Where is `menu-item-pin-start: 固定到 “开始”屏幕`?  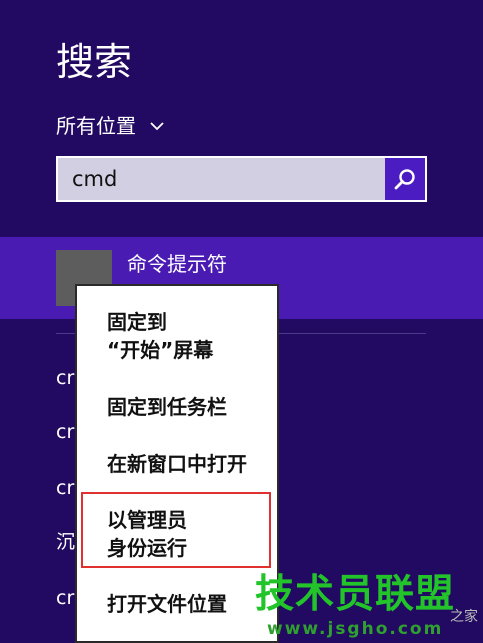
menu-item-pin-start: 固定到 “开始”屏幕 is located at coordinates (160, 336).